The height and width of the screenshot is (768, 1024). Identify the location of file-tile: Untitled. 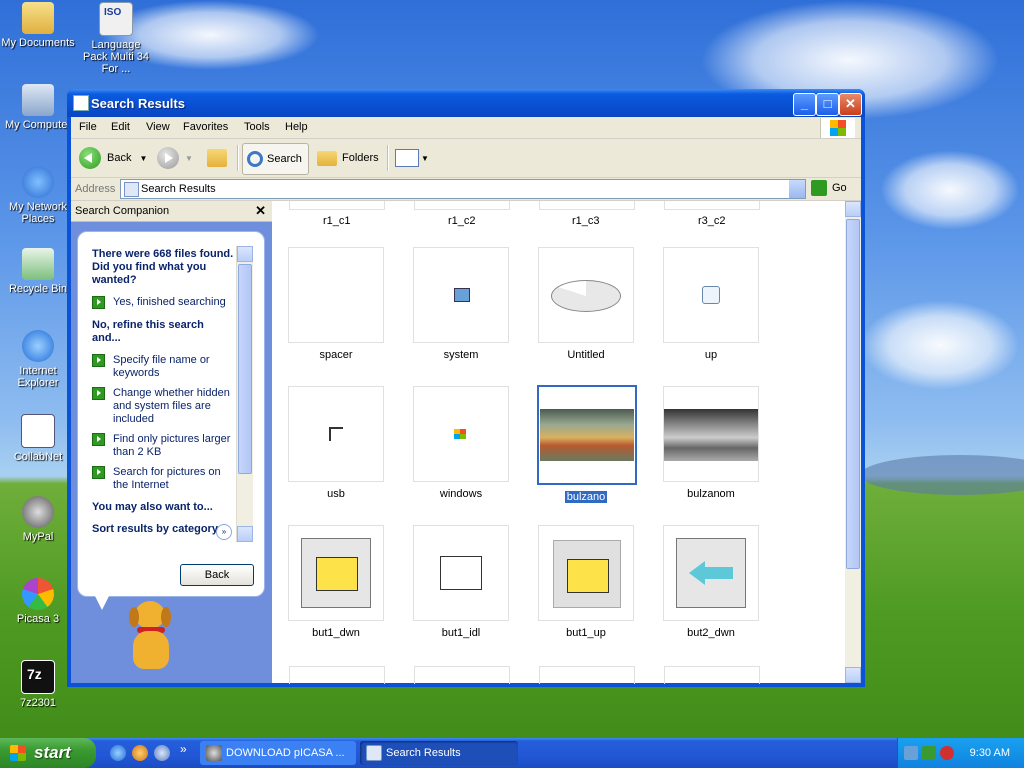
(586, 304).